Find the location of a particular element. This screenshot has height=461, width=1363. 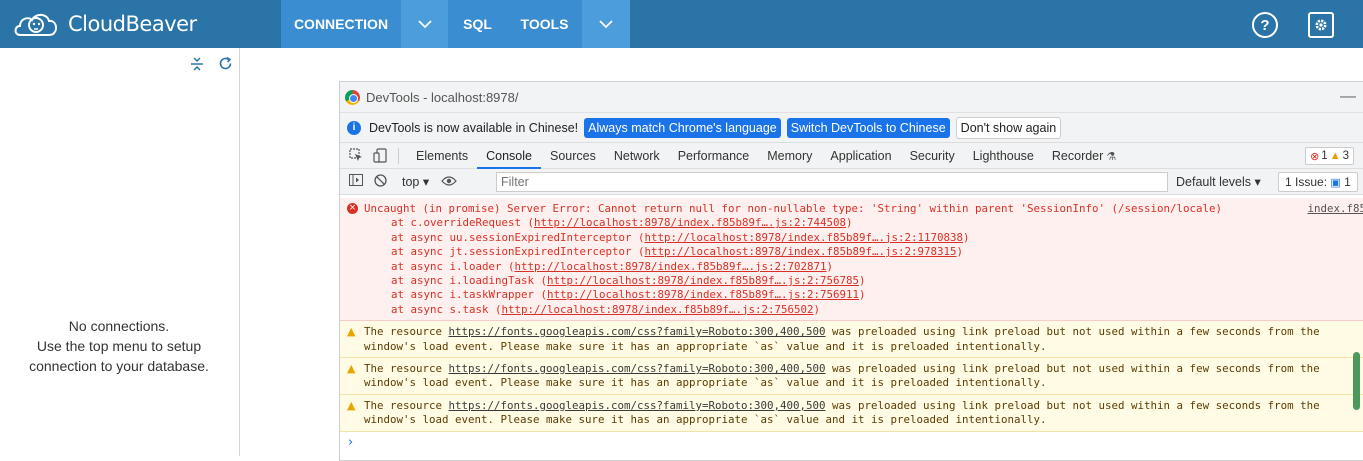

stack-frame-function: at c.overrideRequest ( is located at coordinates (463, 223).